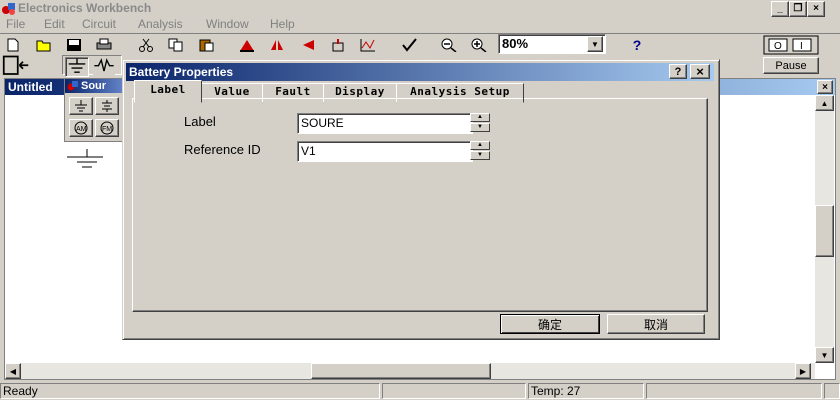 Image resolution: width=840 pixels, height=400 pixels. Describe the element at coordinates (552, 44) in the screenshot. I see `zoom-select: 80% ▼` at that location.